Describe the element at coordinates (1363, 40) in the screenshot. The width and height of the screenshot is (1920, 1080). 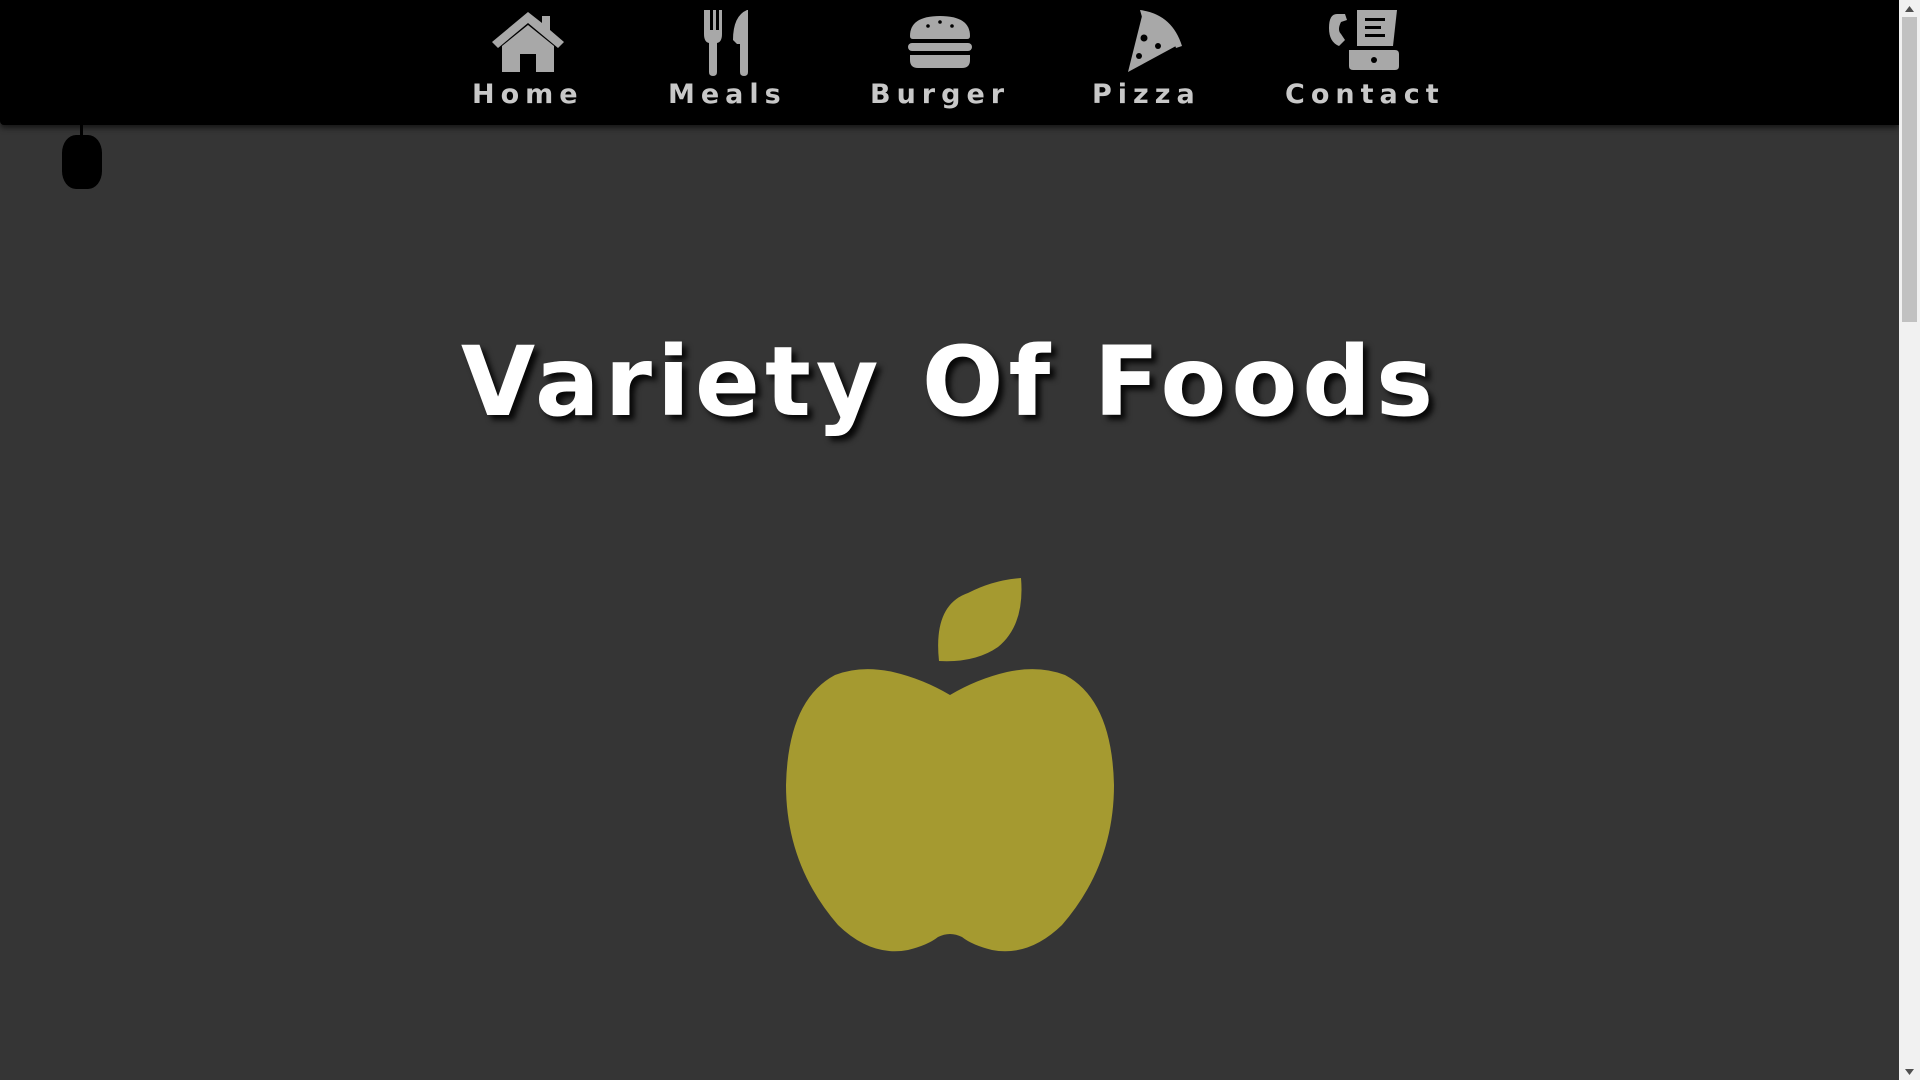
I see `phone-fax-icon` at that location.